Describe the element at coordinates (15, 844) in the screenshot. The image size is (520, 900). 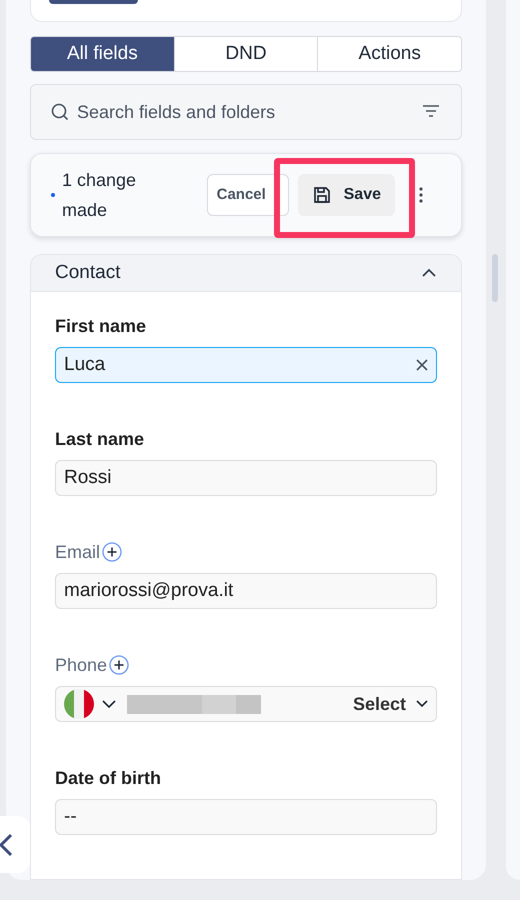
I see `back-button` at that location.